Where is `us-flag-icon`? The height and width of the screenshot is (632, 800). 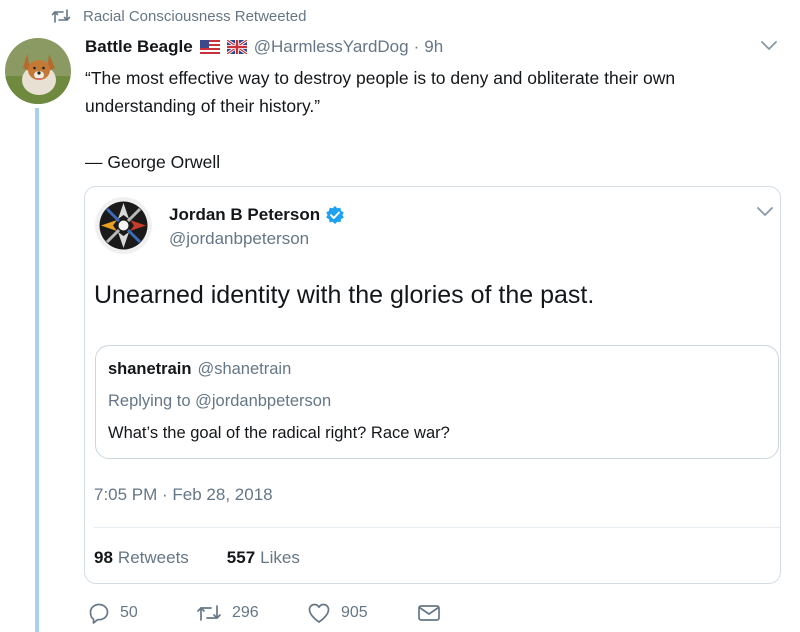 us-flag-icon is located at coordinates (209, 47).